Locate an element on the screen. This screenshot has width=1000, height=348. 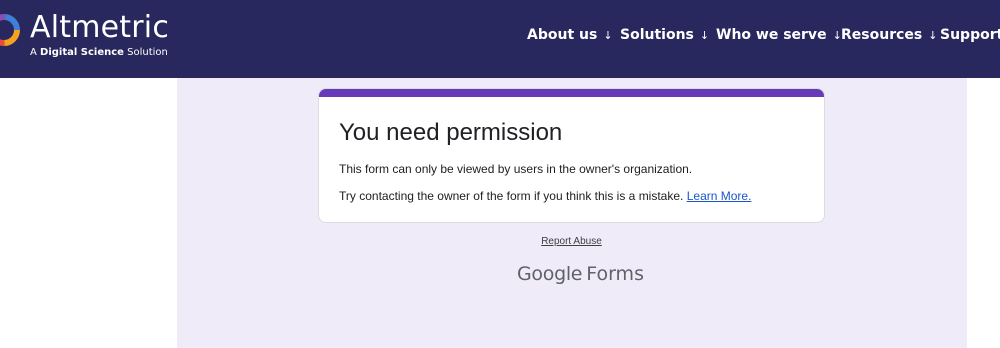
google-forms-logo: Google Forms is located at coordinates (580, 274).